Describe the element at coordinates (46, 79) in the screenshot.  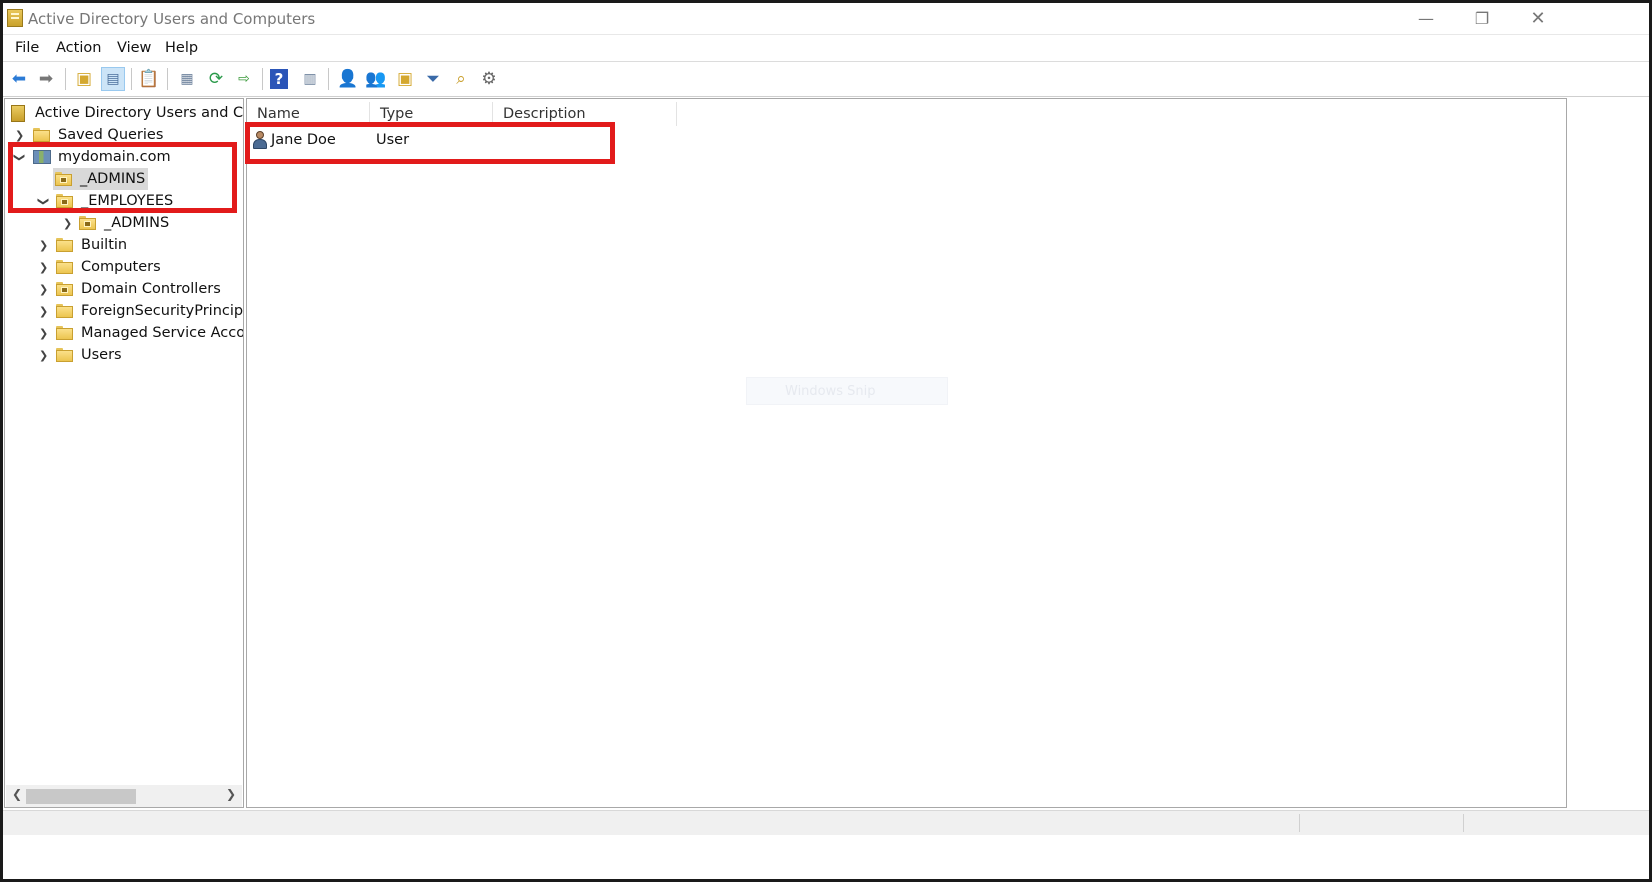
I see `forward-icon: ➡` at that location.